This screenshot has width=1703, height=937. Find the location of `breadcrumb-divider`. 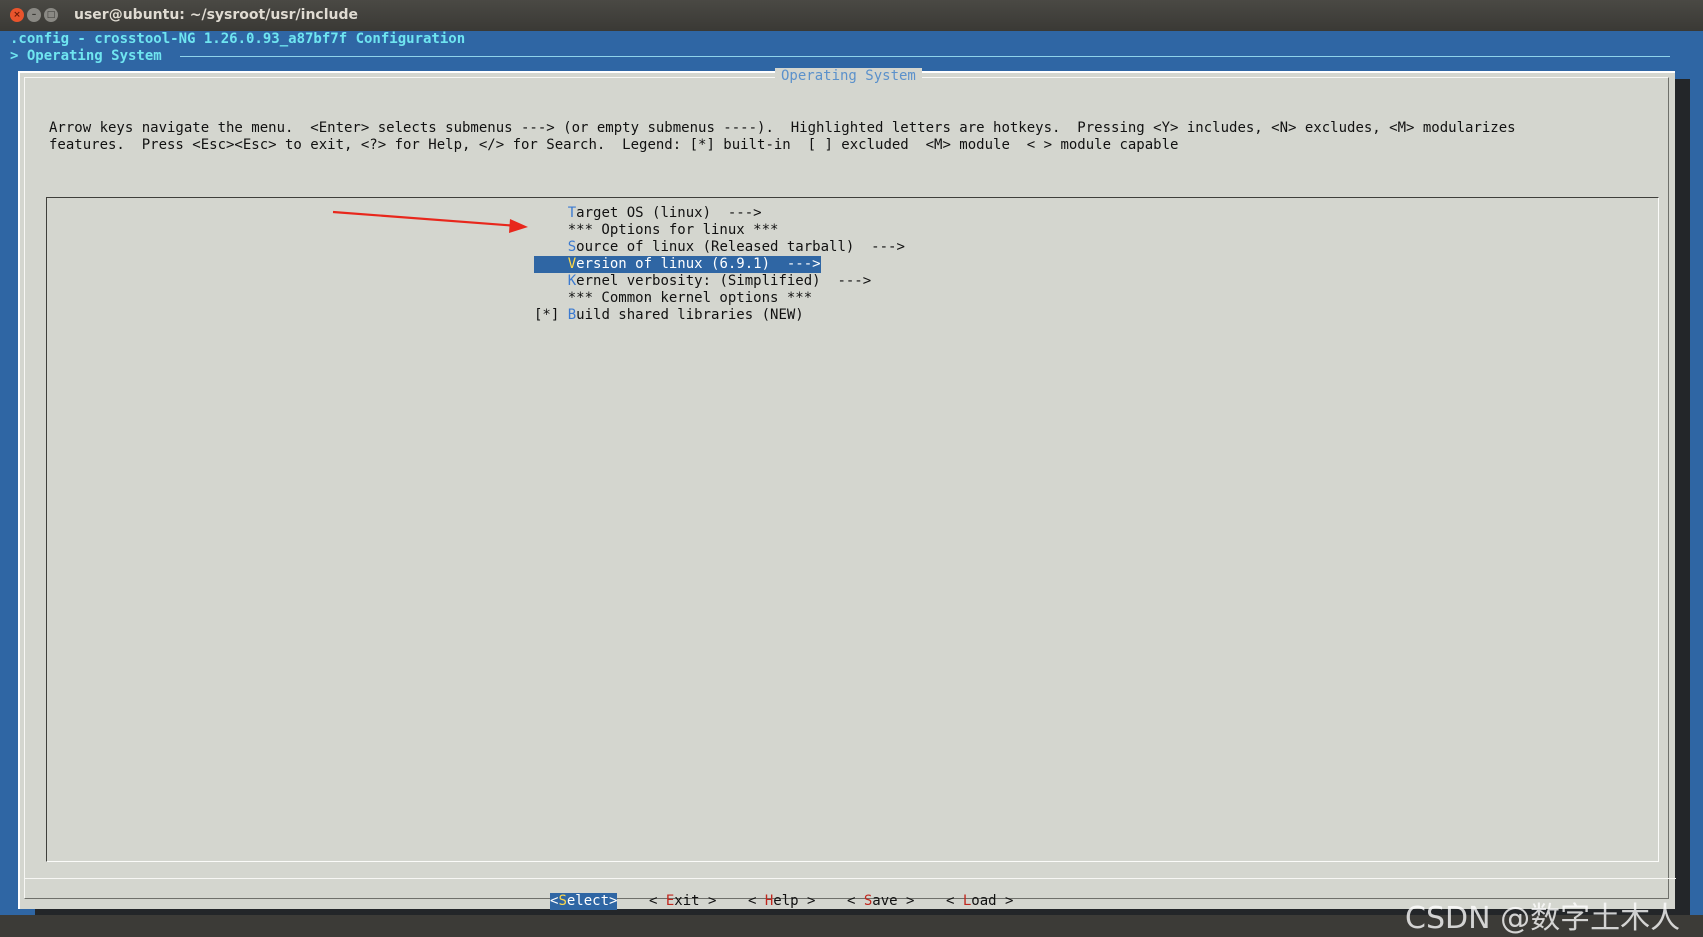

breadcrumb-divider is located at coordinates (925, 56).